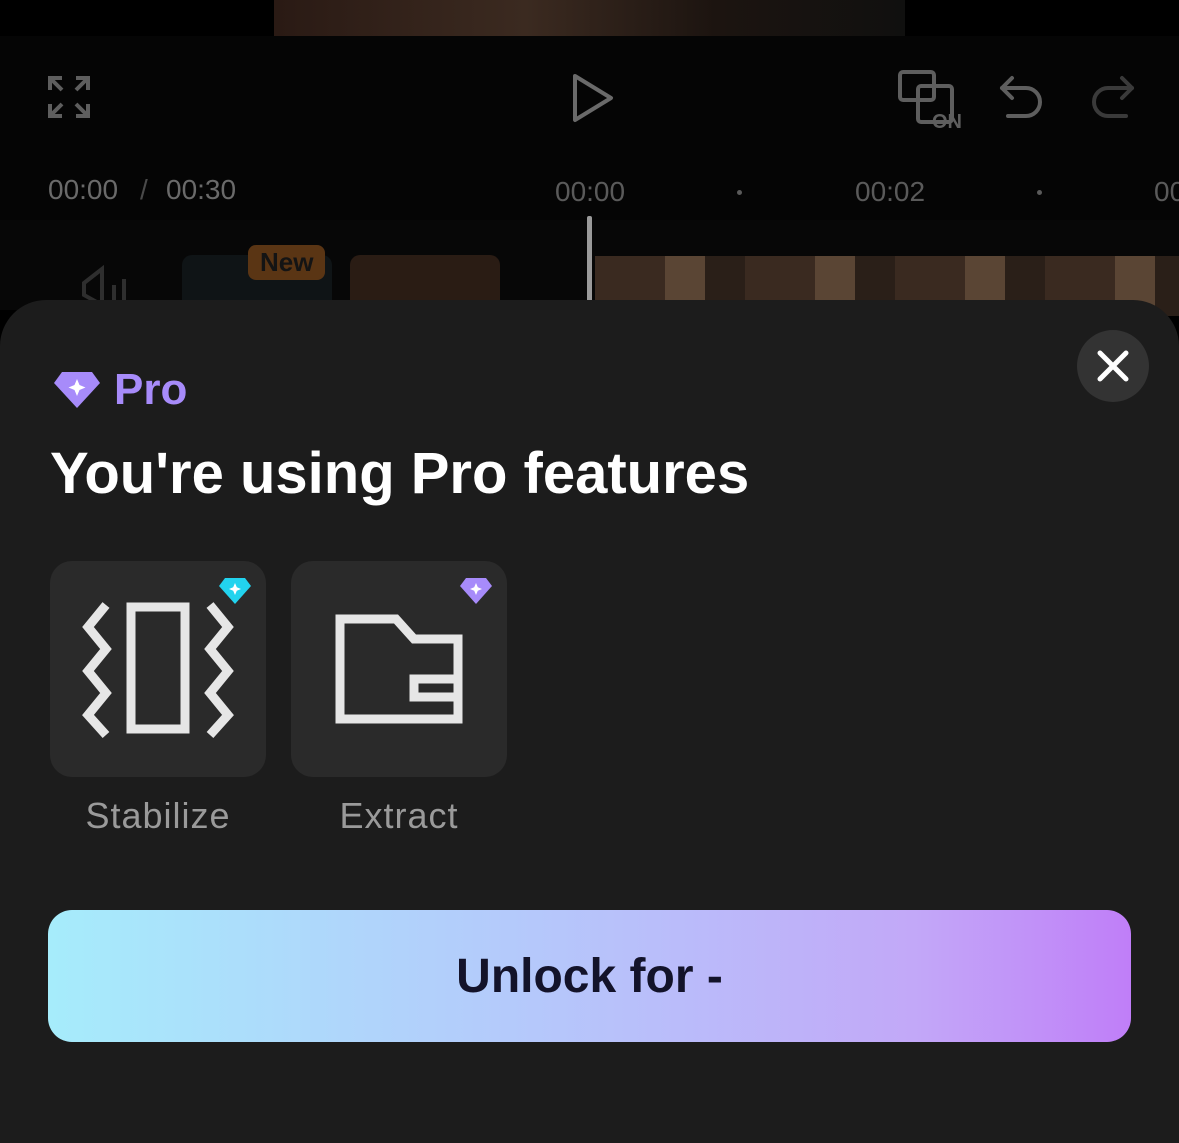  Describe the element at coordinates (1112, 97) in the screenshot. I see `redo-icon` at that location.